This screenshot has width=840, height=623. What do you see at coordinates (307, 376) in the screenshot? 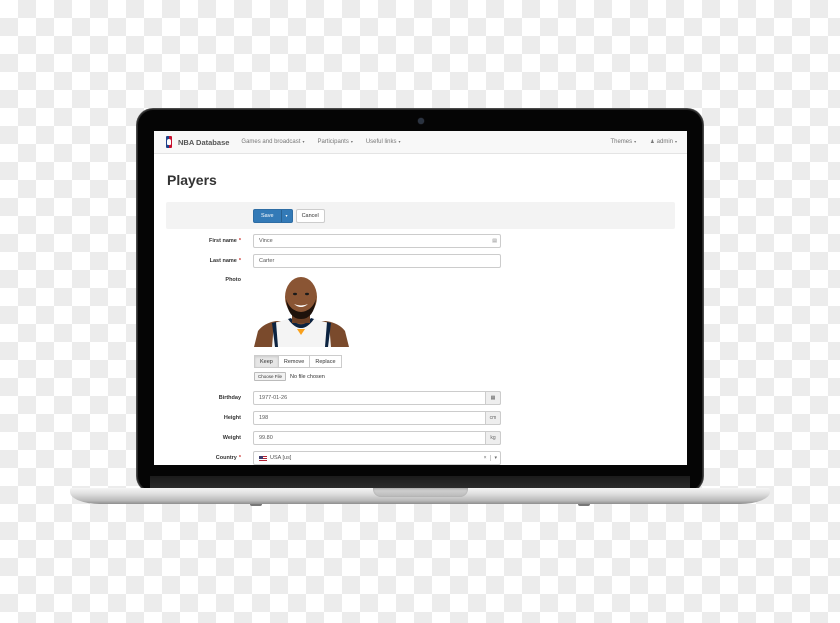
I see `file-status: No file chosen` at bounding box center [307, 376].